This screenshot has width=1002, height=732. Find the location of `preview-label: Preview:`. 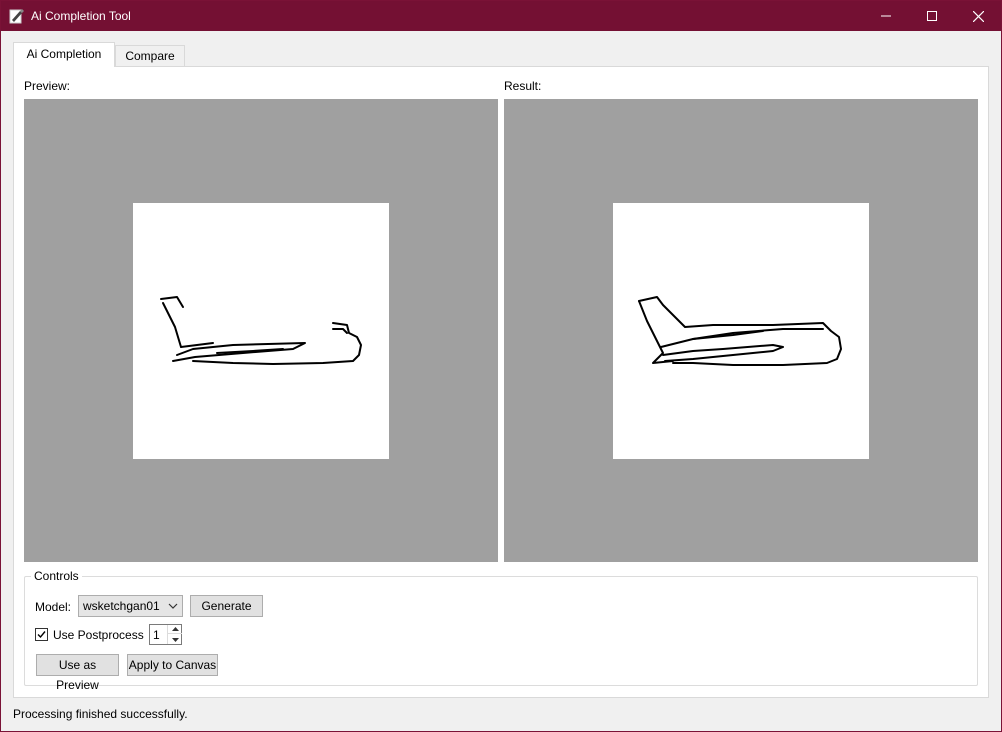

preview-label: Preview: is located at coordinates (47, 86).